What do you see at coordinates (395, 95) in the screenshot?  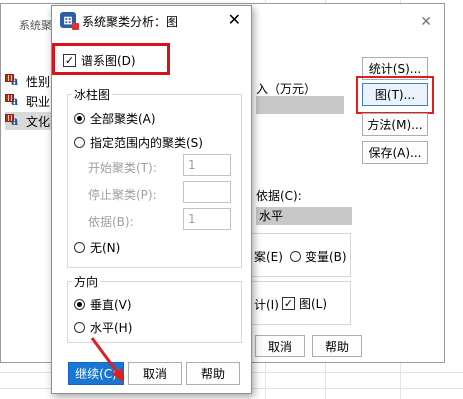 I see `plots-highlight-box` at bounding box center [395, 95].